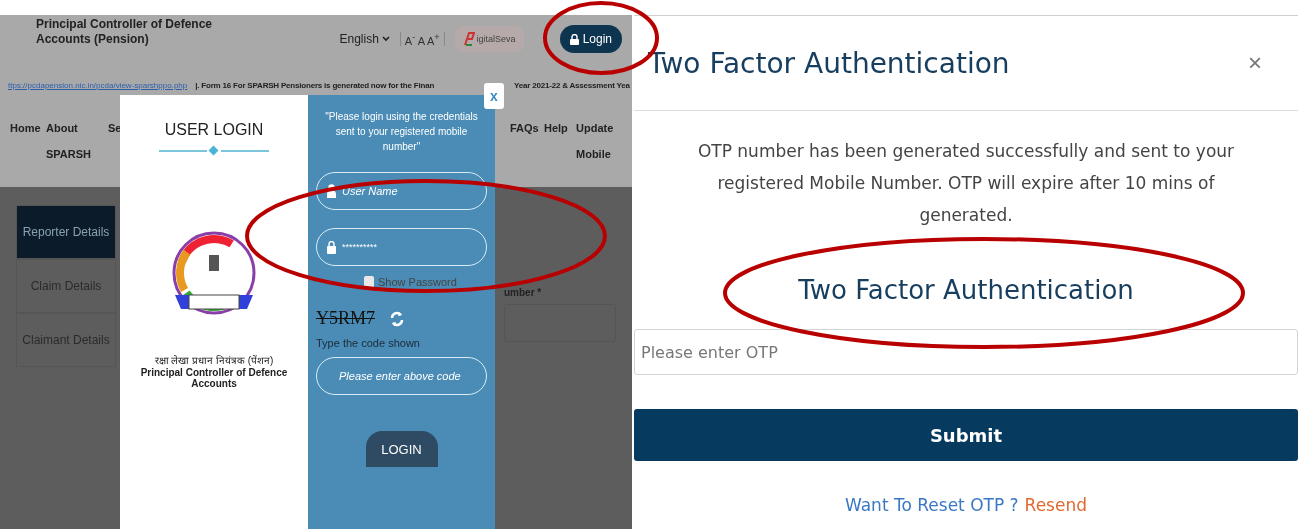 This screenshot has width=1311, height=529. Describe the element at coordinates (966, 435) in the screenshot. I see `submit-button: Submit` at that location.